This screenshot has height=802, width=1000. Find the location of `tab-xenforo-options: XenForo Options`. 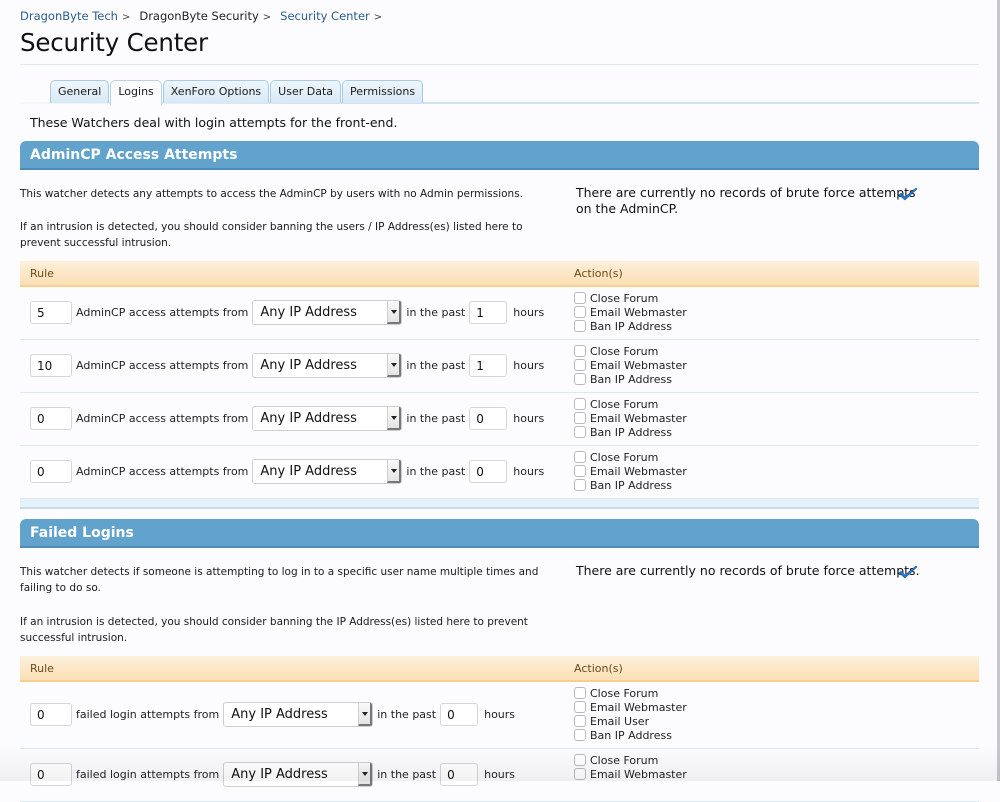

tab-xenforo-options: XenForo Options is located at coordinates (216, 91).